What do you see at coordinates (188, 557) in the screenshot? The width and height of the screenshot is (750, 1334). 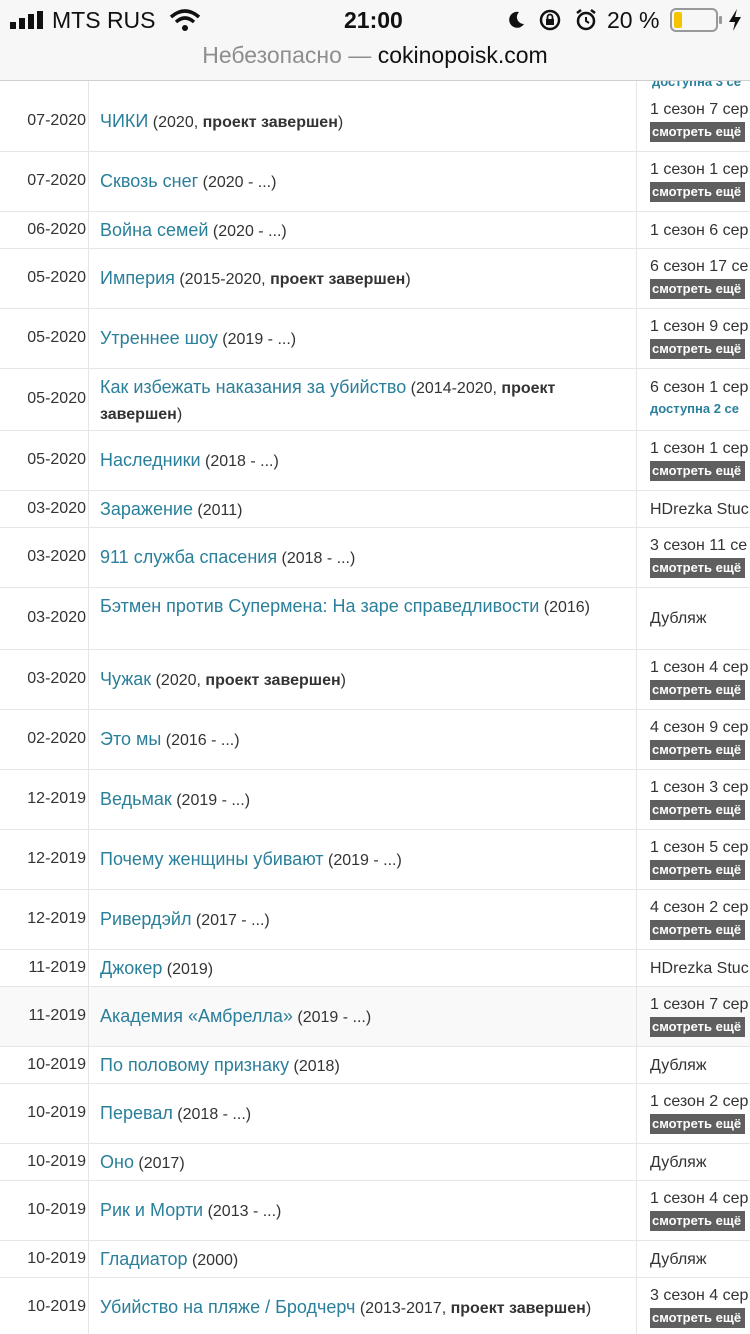 I see `title-link: 911 служба спасения` at bounding box center [188, 557].